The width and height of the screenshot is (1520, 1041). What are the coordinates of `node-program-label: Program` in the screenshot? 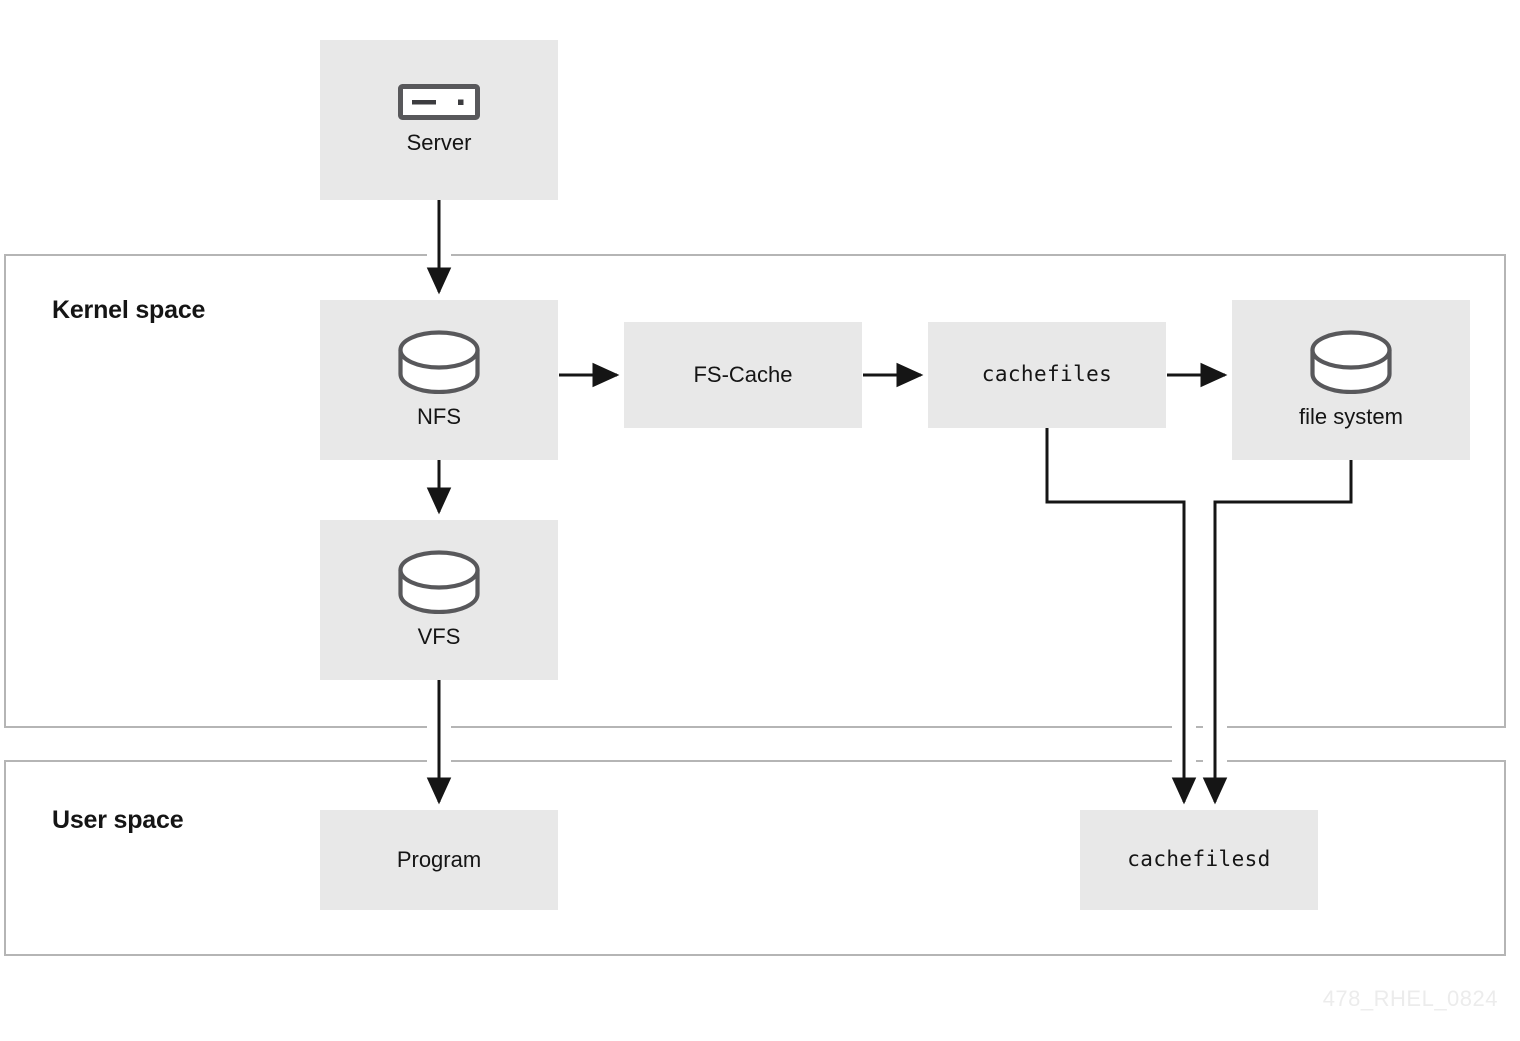 It's located at (439, 859).